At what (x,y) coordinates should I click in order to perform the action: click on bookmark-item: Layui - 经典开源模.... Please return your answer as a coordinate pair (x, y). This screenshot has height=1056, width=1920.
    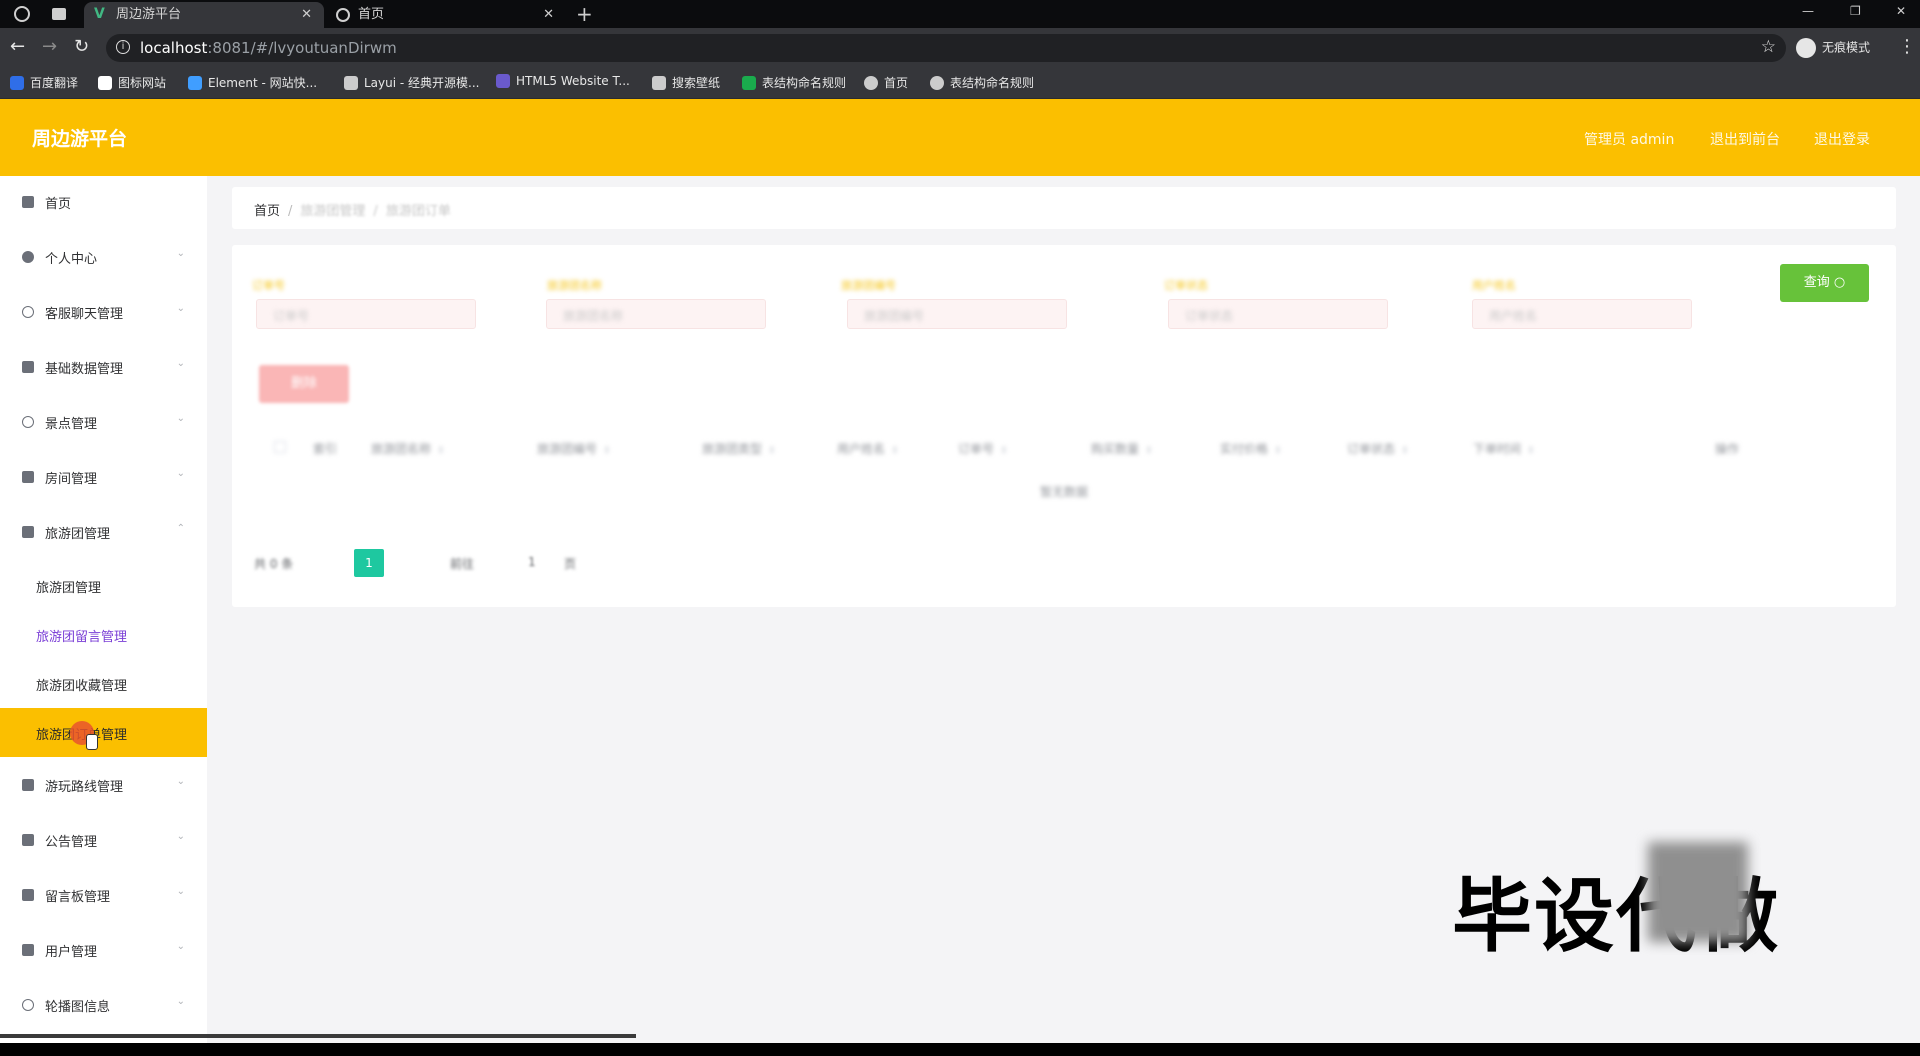
    Looking at the image, I should click on (411, 82).